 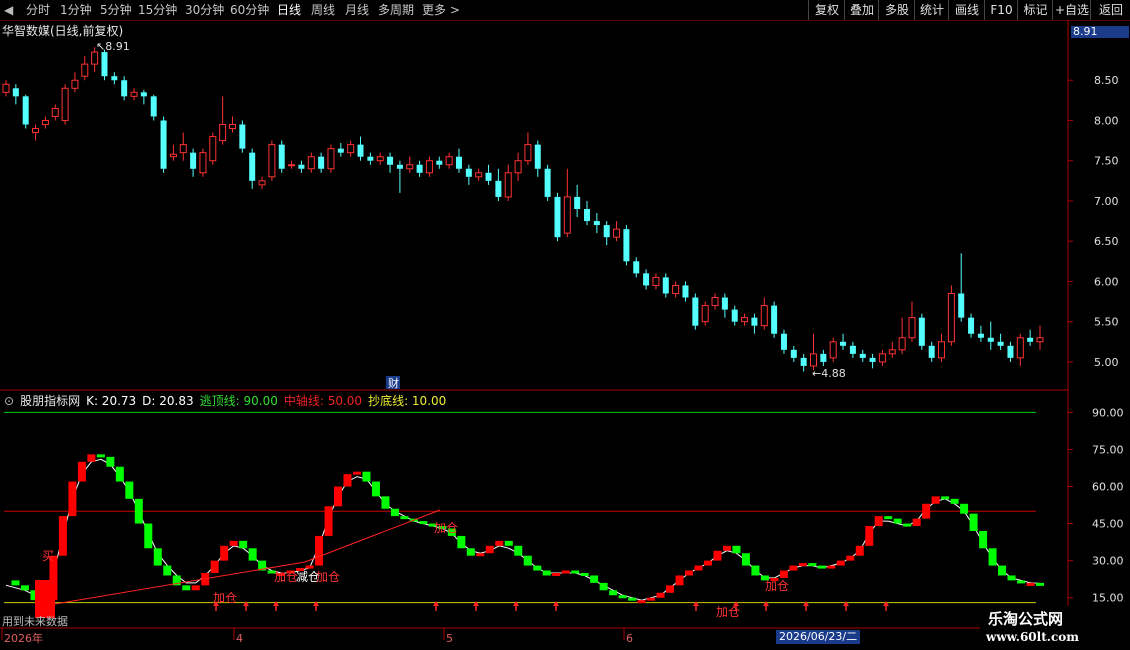 What do you see at coordinates (1108, 598) in the screenshot?
I see `indicator-tick-label: 15.00` at bounding box center [1108, 598].